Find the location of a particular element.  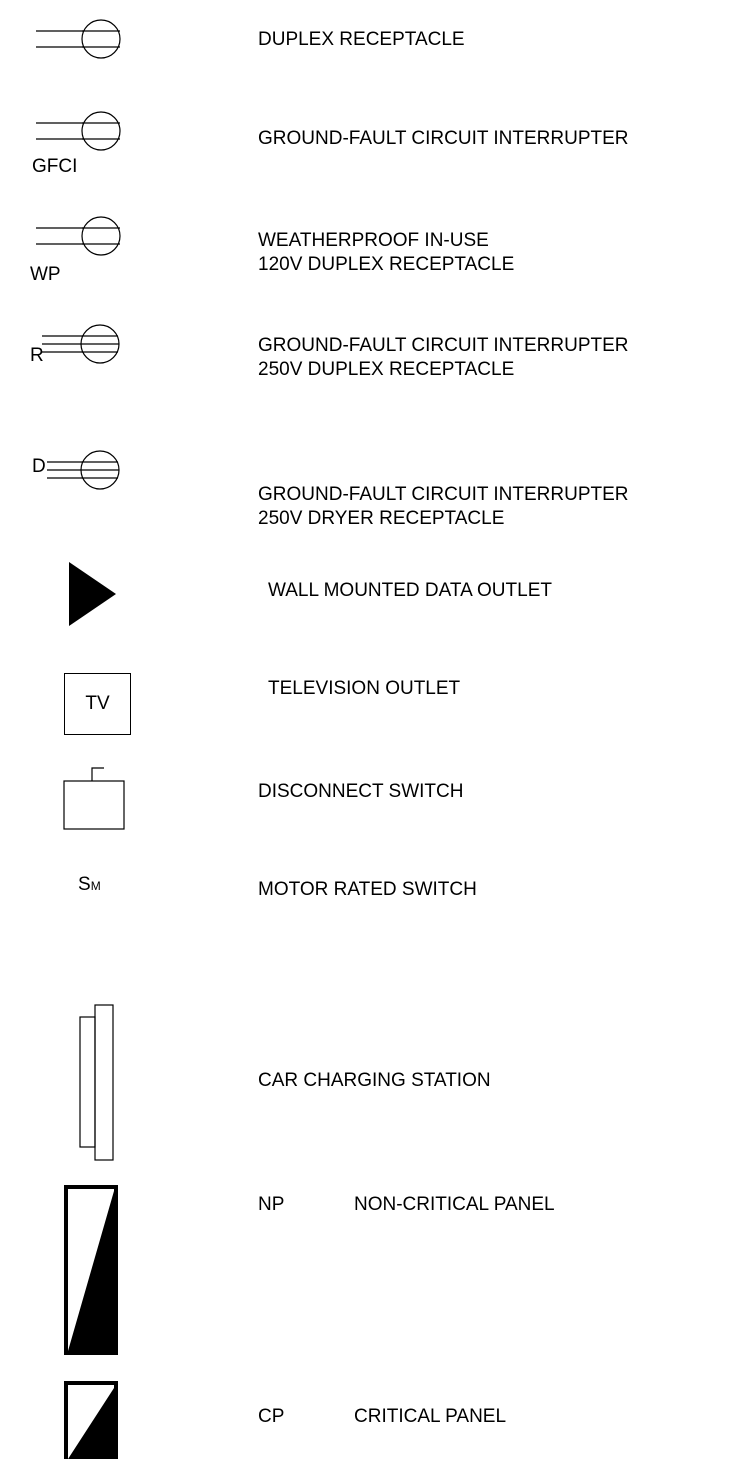

tv-outlet-icon: TV is located at coordinates (97, 704).